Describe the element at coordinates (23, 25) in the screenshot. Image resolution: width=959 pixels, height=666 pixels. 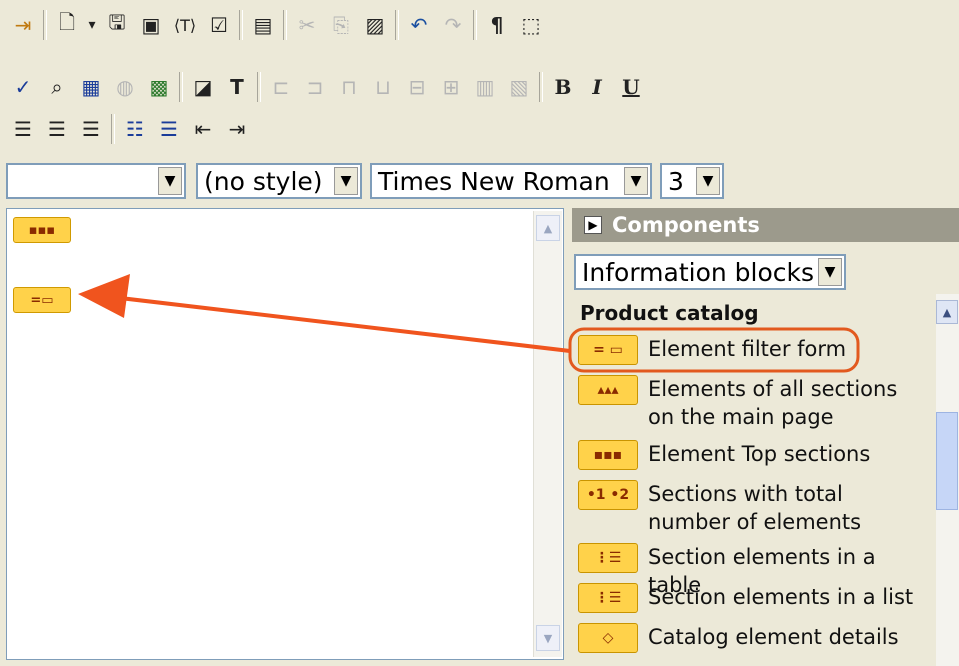
I see `exit-icon: ⇥` at that location.